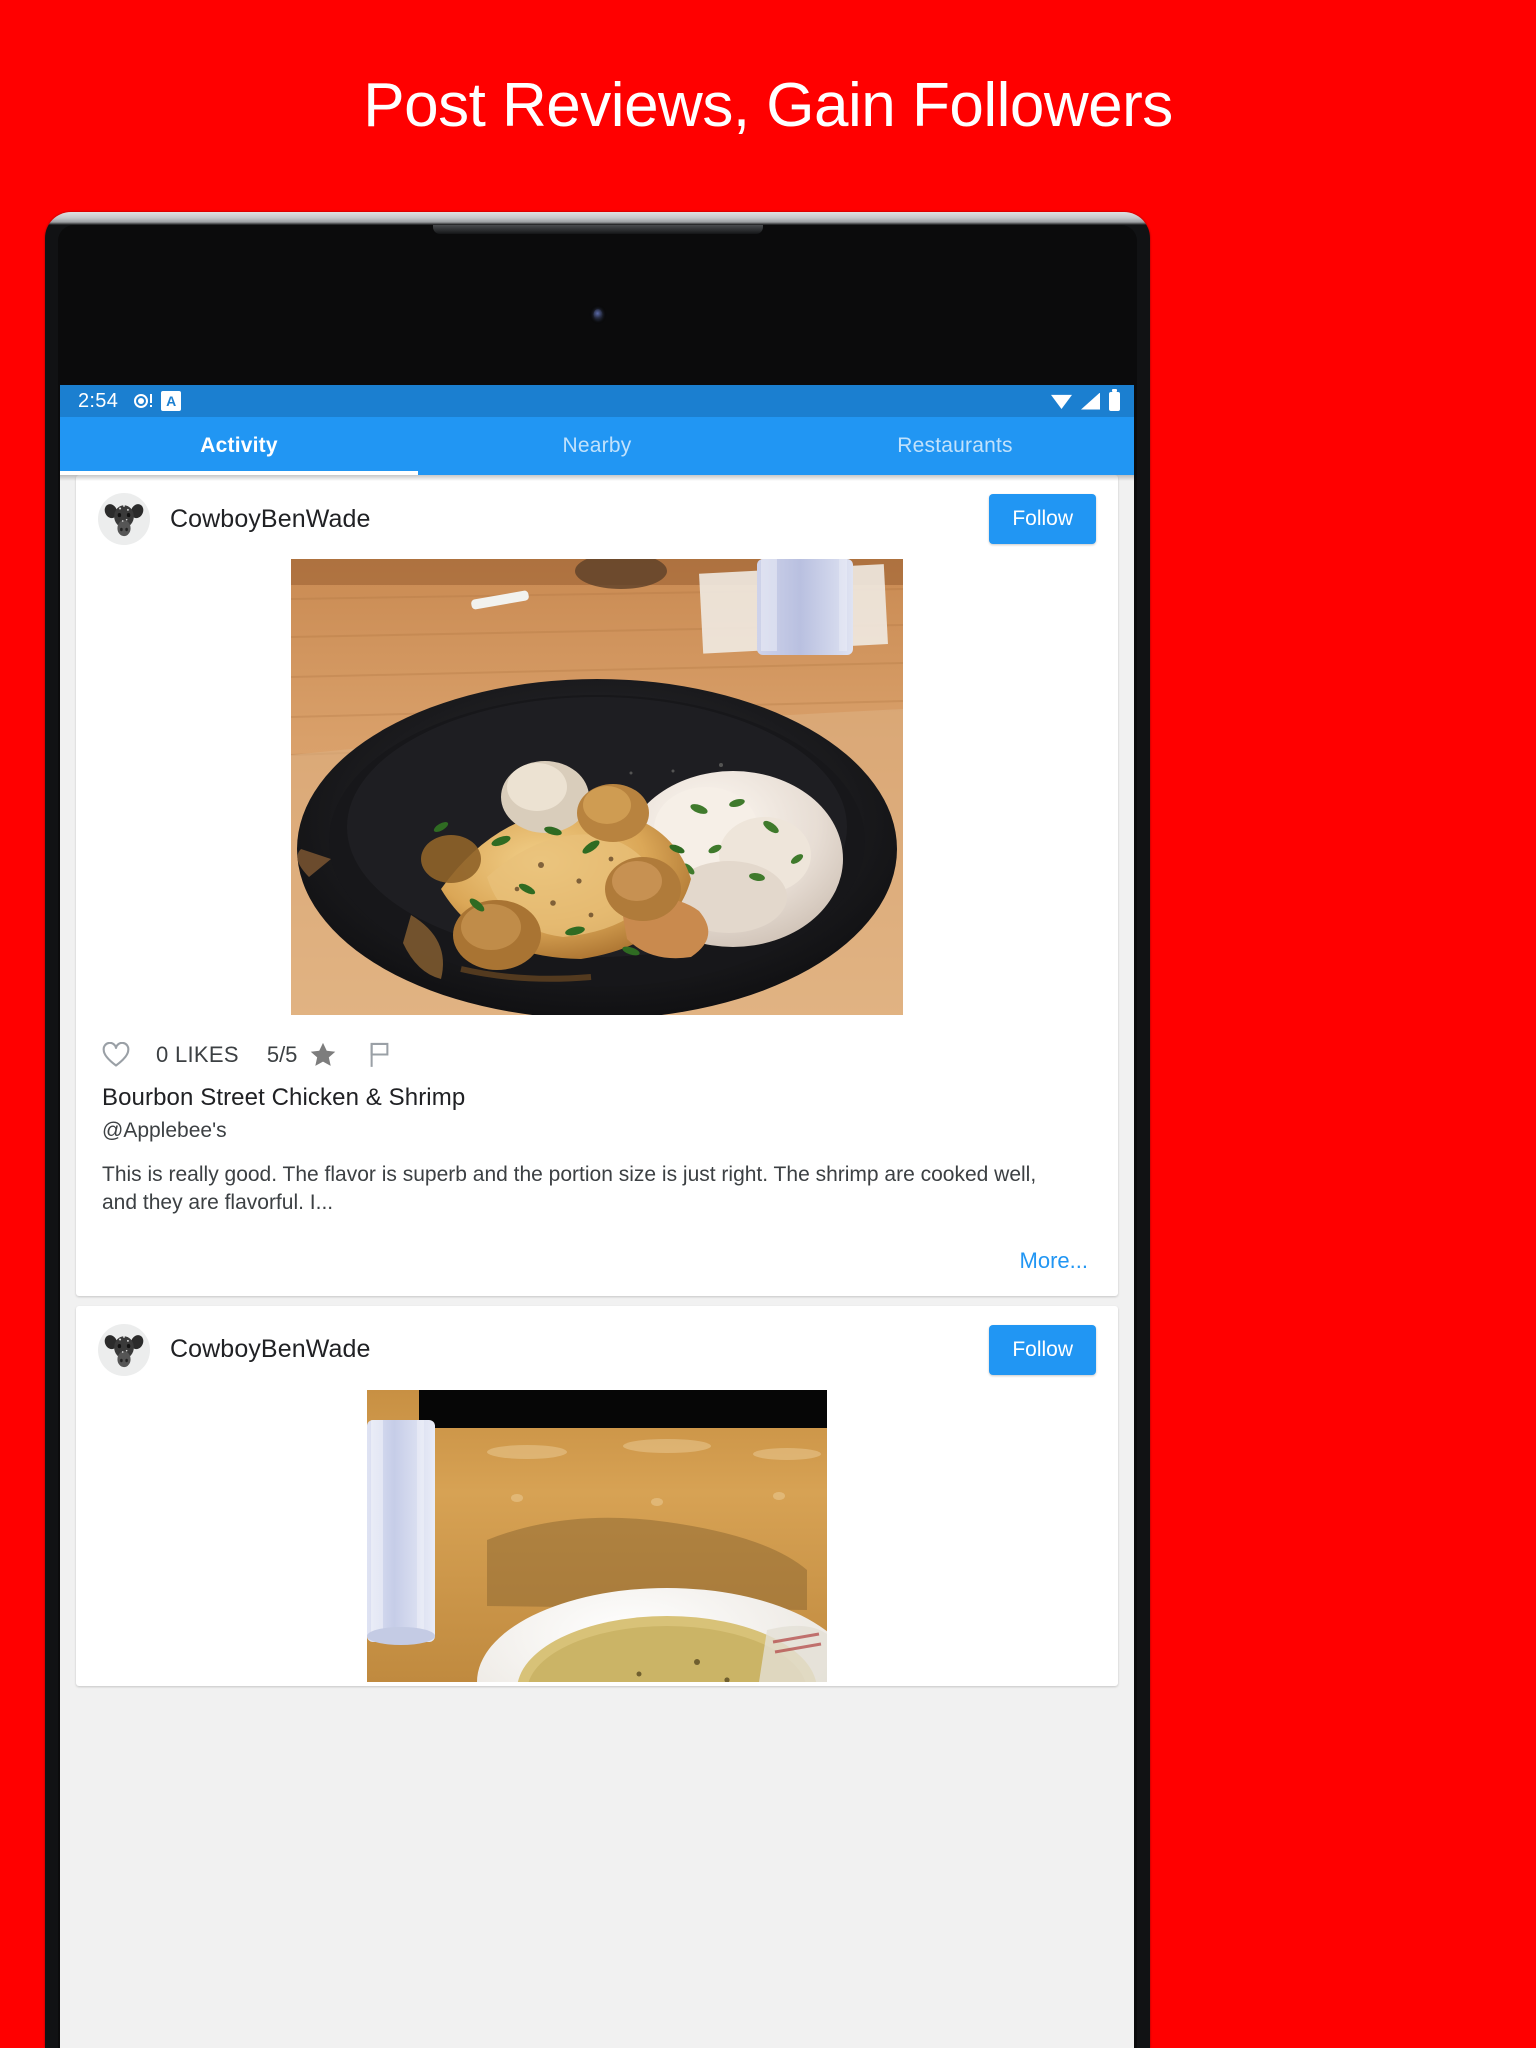  What do you see at coordinates (1114, 399) in the screenshot?
I see `battery-icon` at bounding box center [1114, 399].